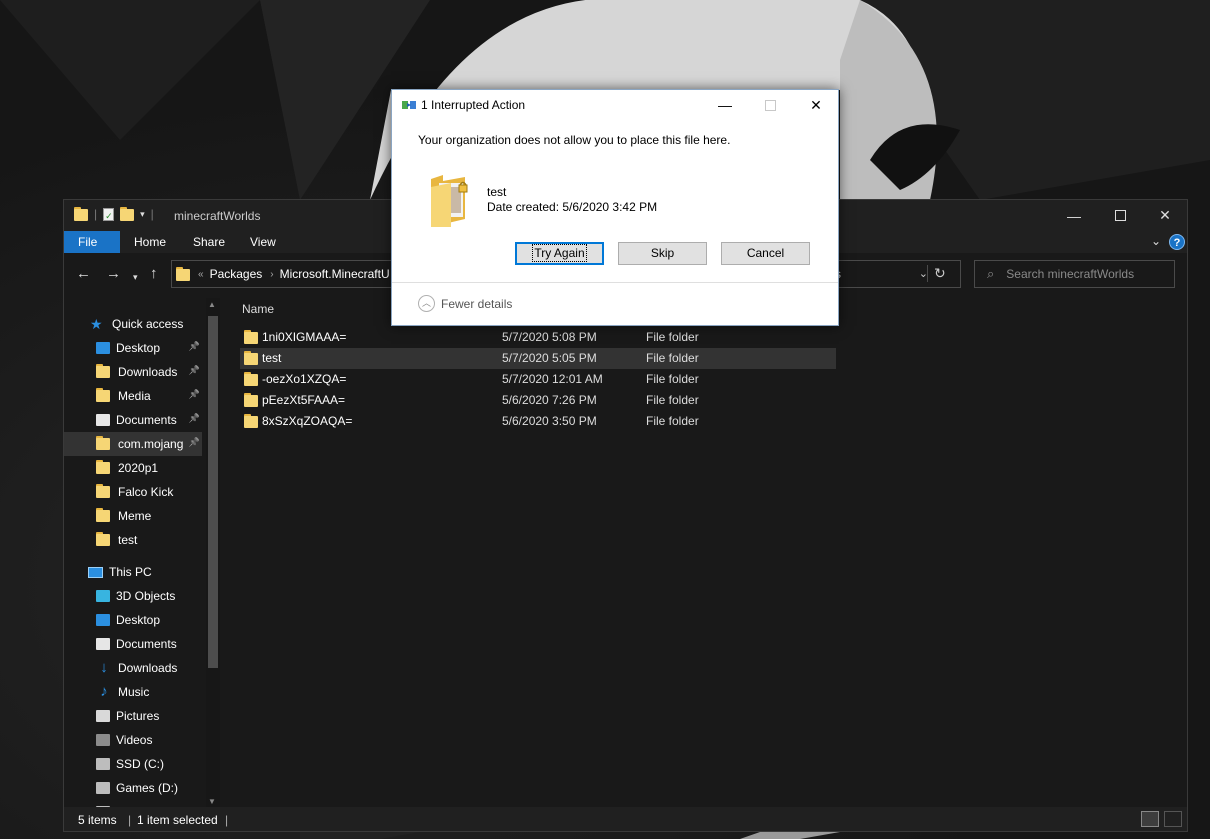  What do you see at coordinates (263, 242) in the screenshot?
I see `tab-view: View` at bounding box center [263, 242].